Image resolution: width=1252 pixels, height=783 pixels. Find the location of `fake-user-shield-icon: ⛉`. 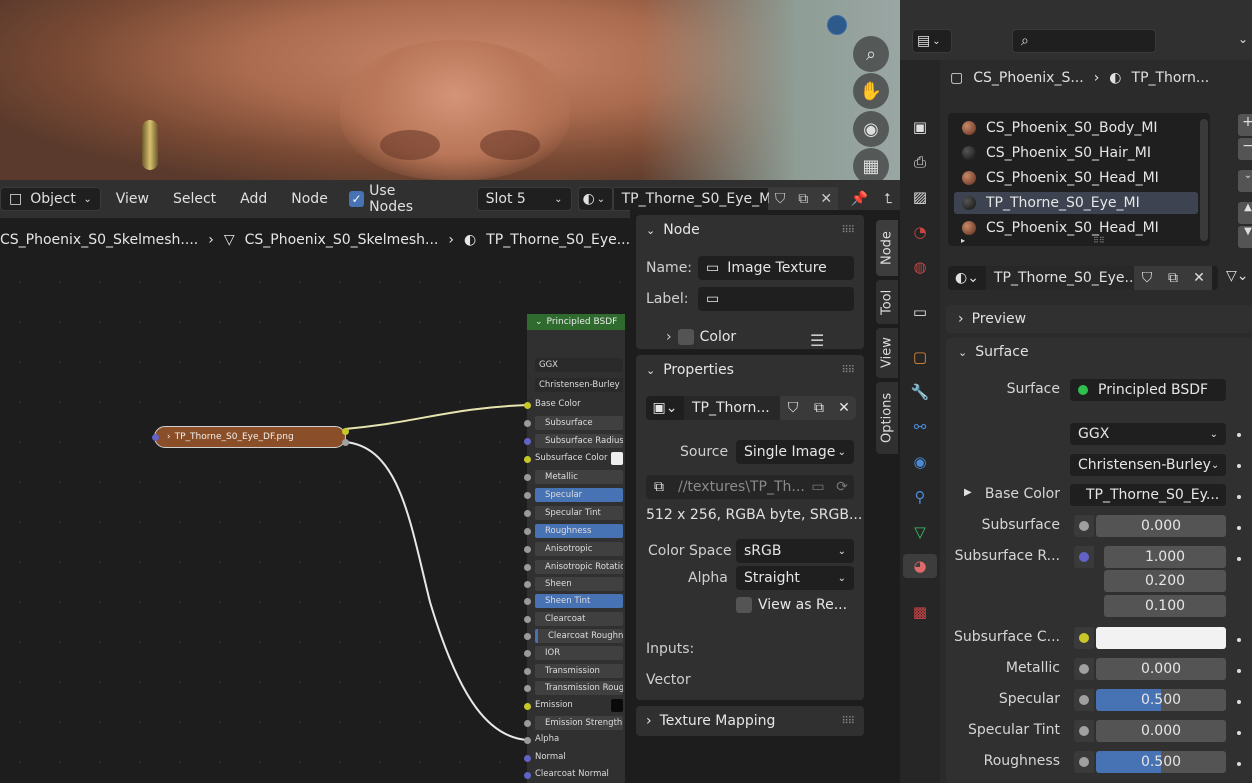

fake-user-shield-icon: ⛉ is located at coordinates (780, 199).